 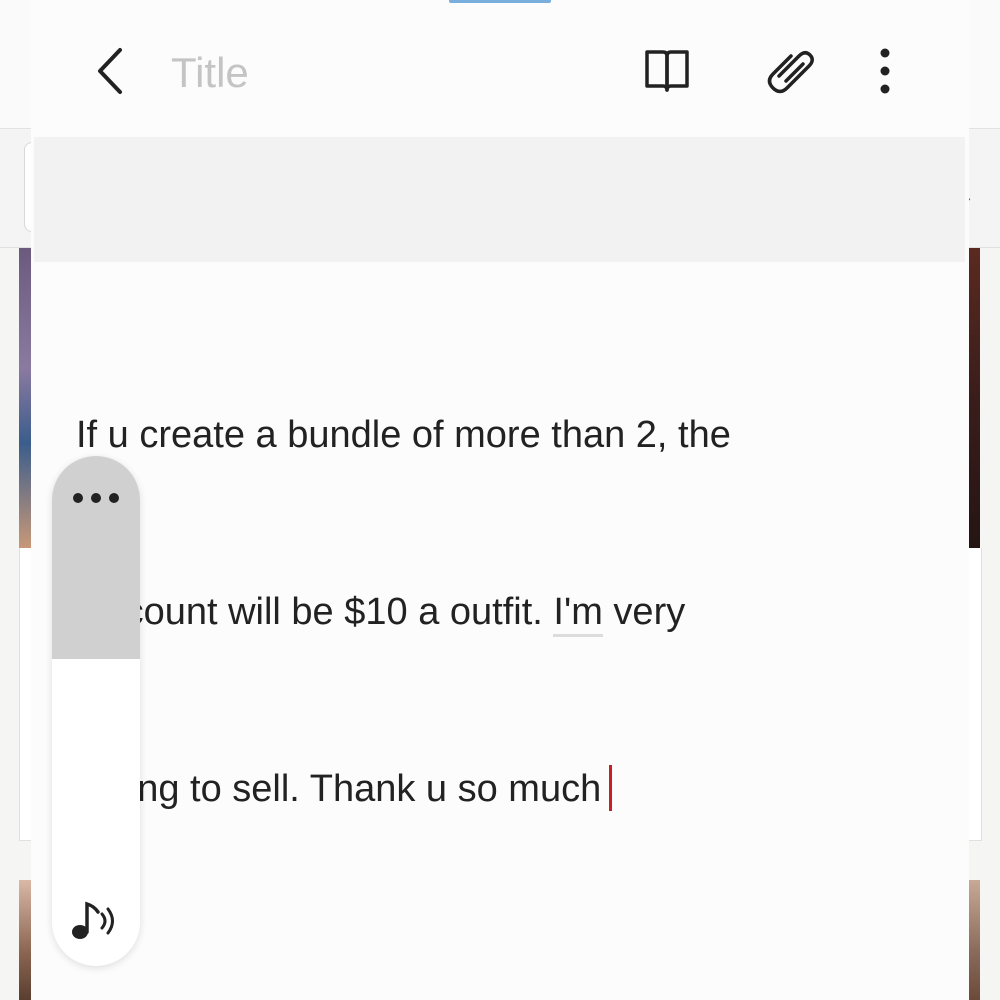 I want to click on more-options-button, so click(x=887, y=70).